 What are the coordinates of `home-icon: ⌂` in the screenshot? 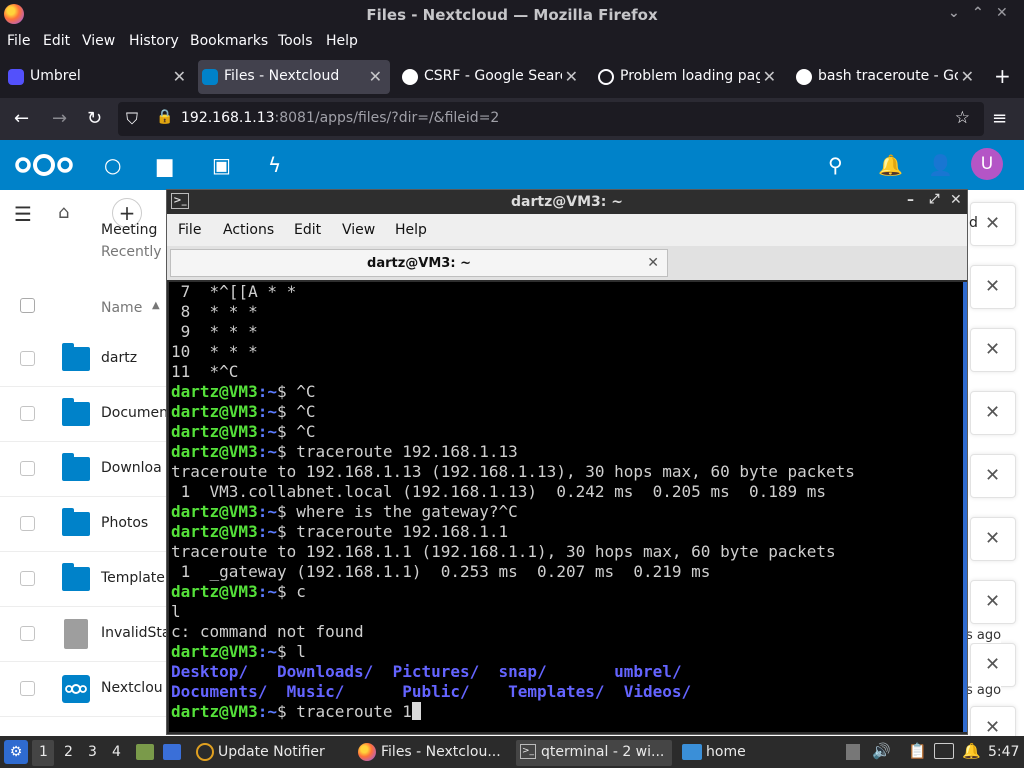 It's located at (63, 212).